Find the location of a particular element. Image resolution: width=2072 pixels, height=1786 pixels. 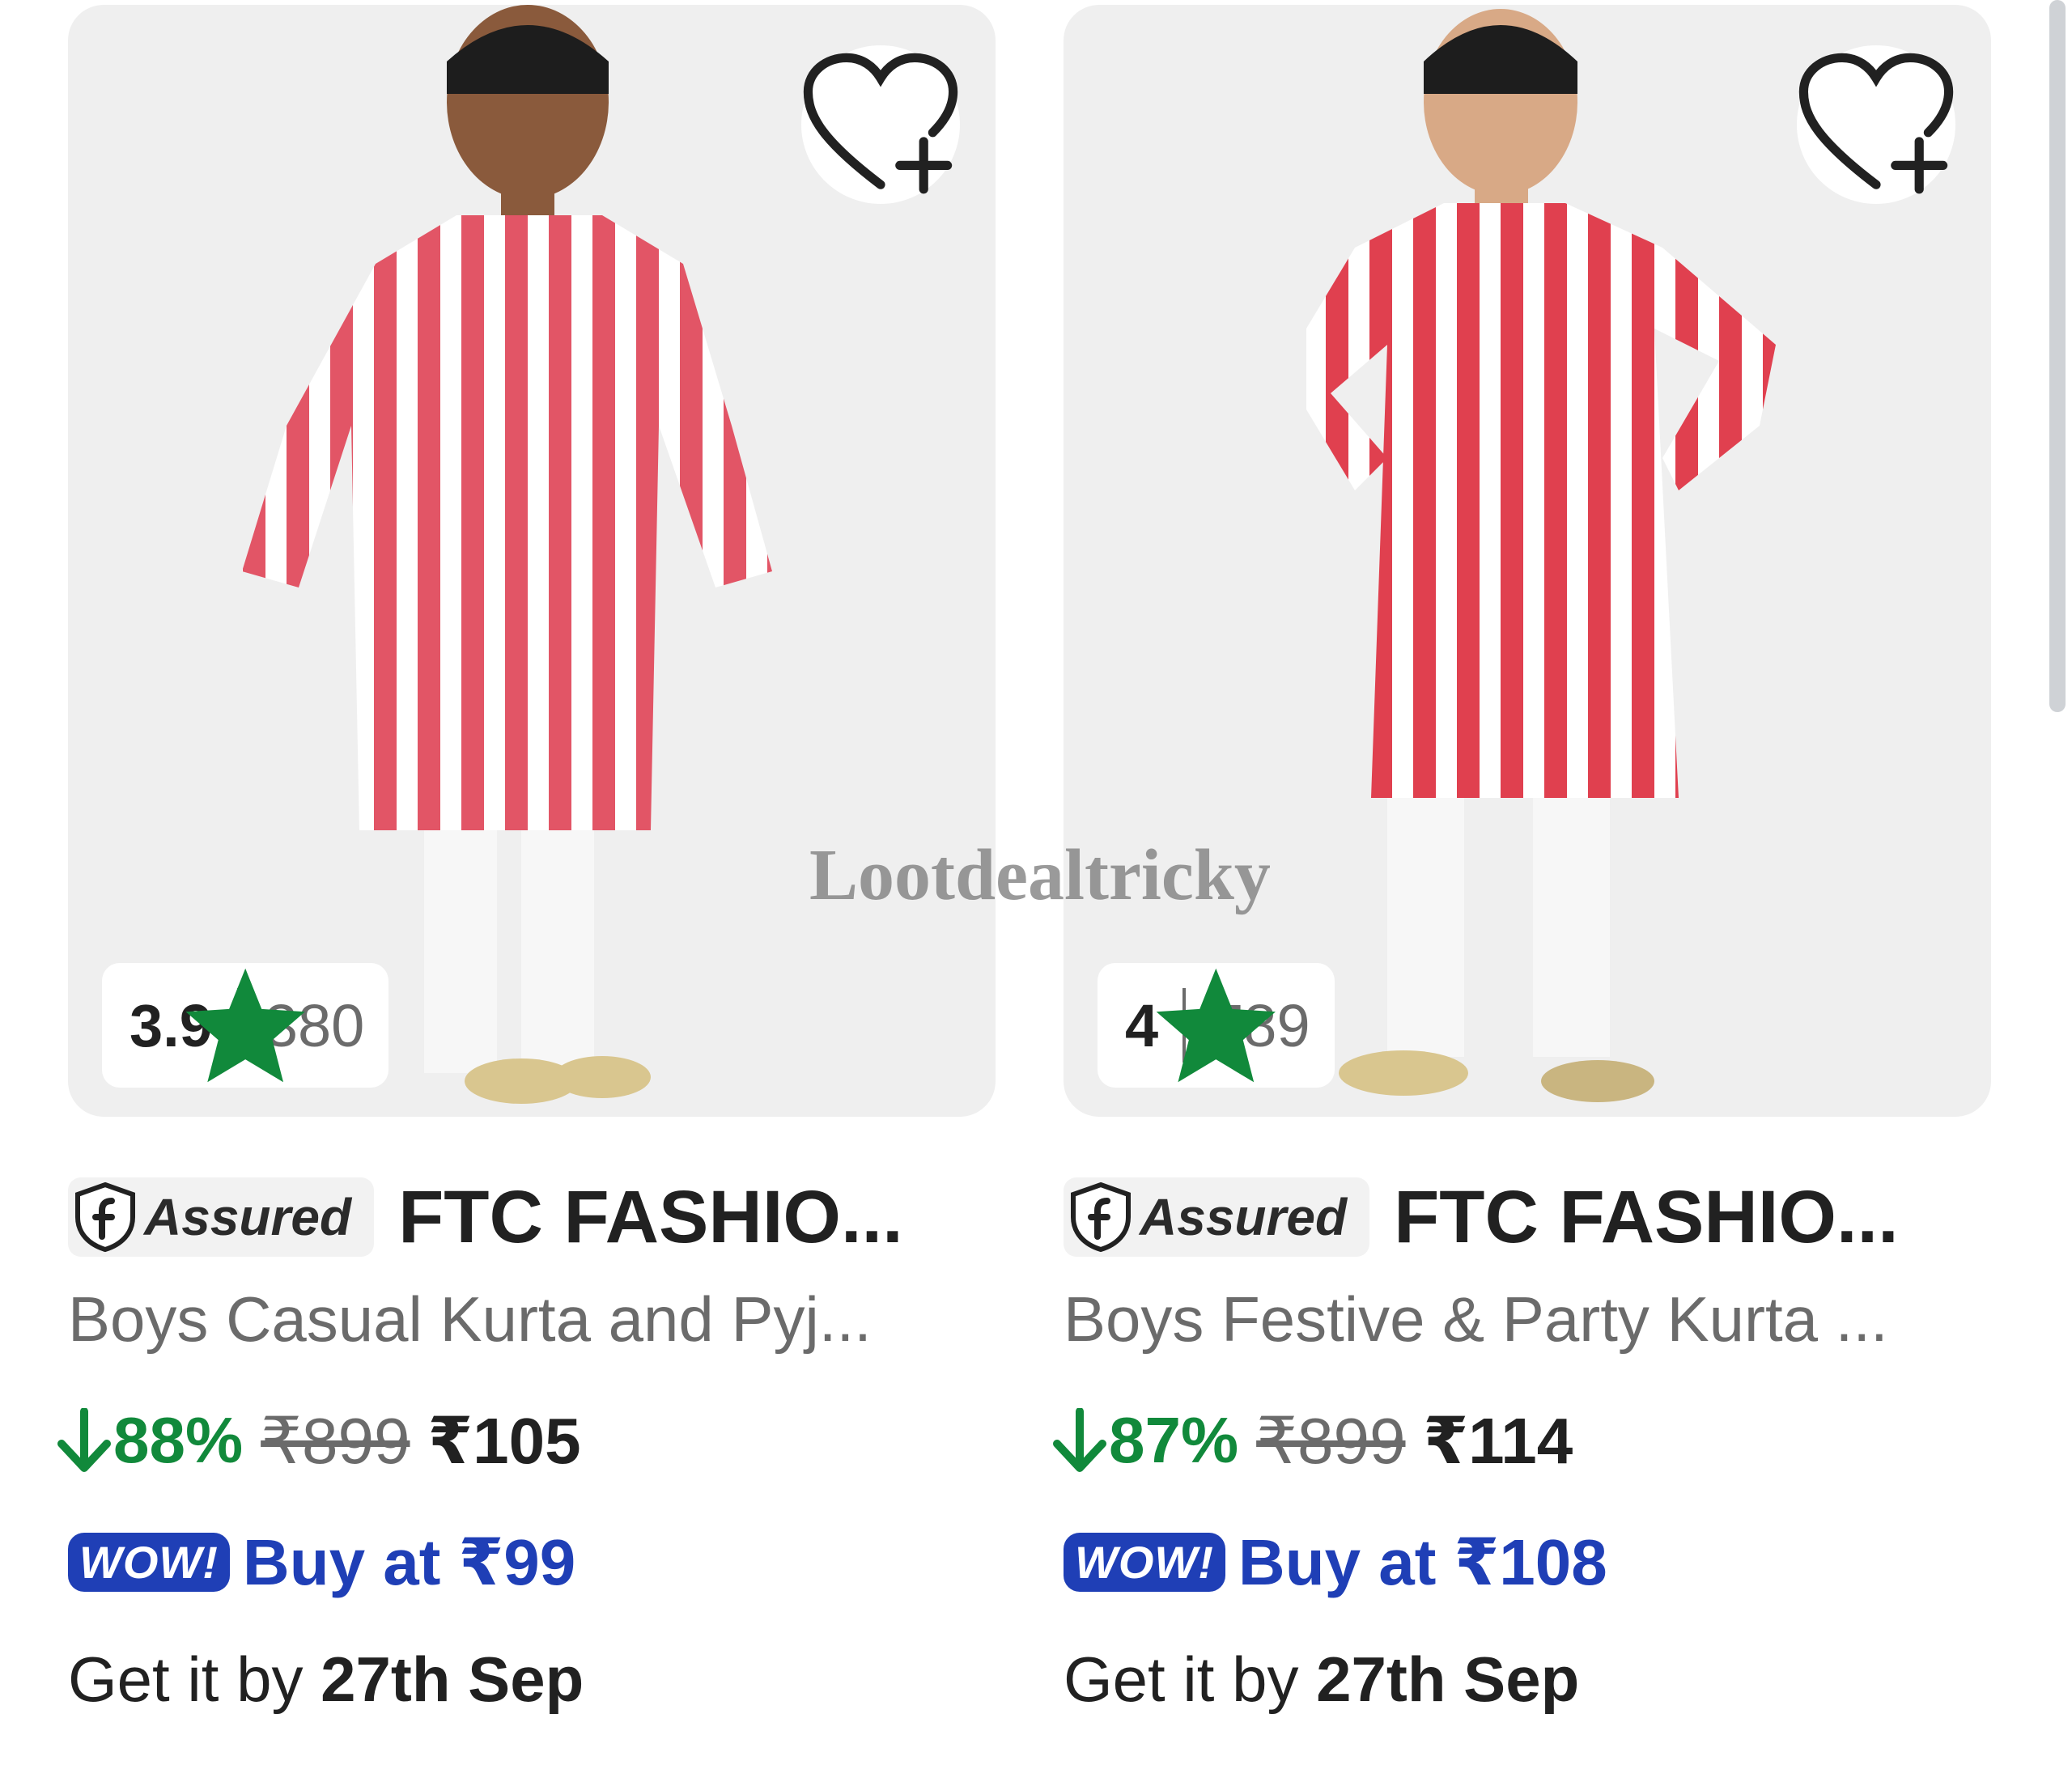

wow-price: Buy at ₹99 is located at coordinates (409, 1561).